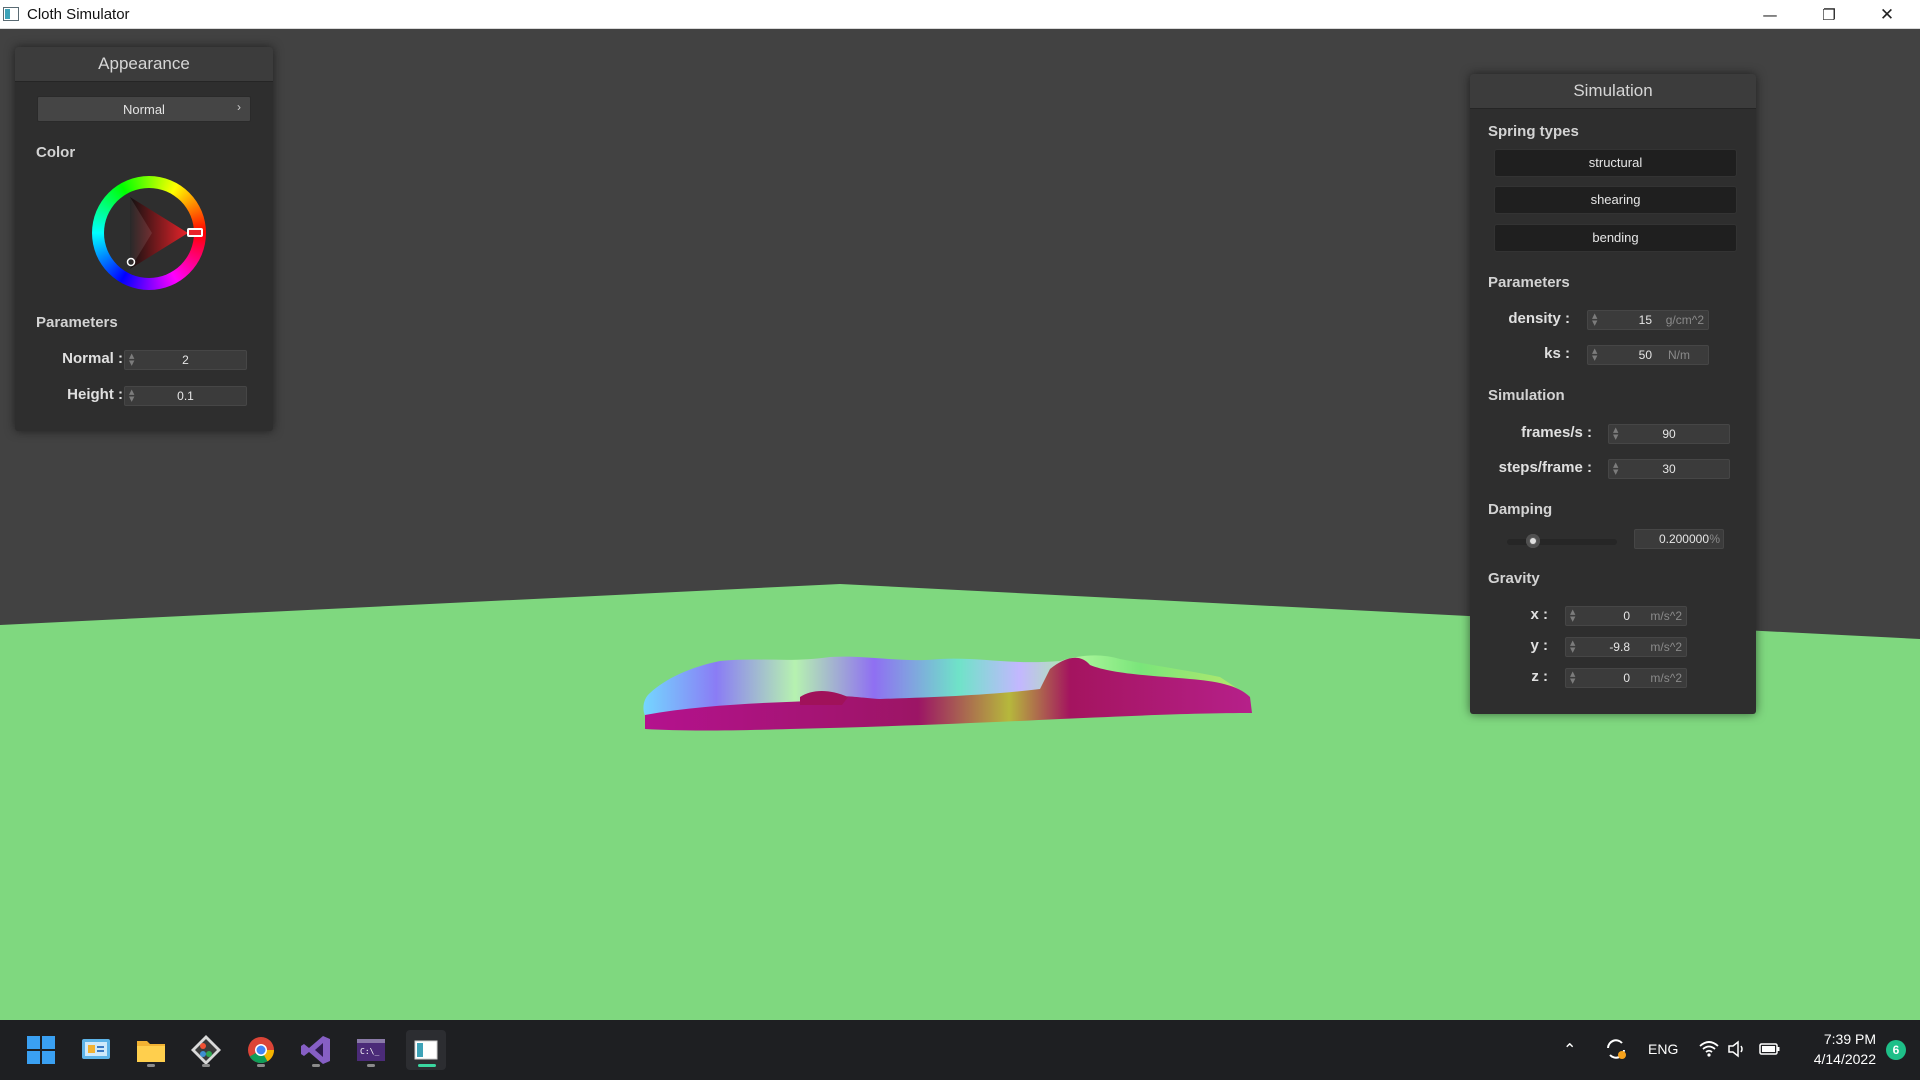  I want to click on visual-studio-icon, so click(316, 1050).